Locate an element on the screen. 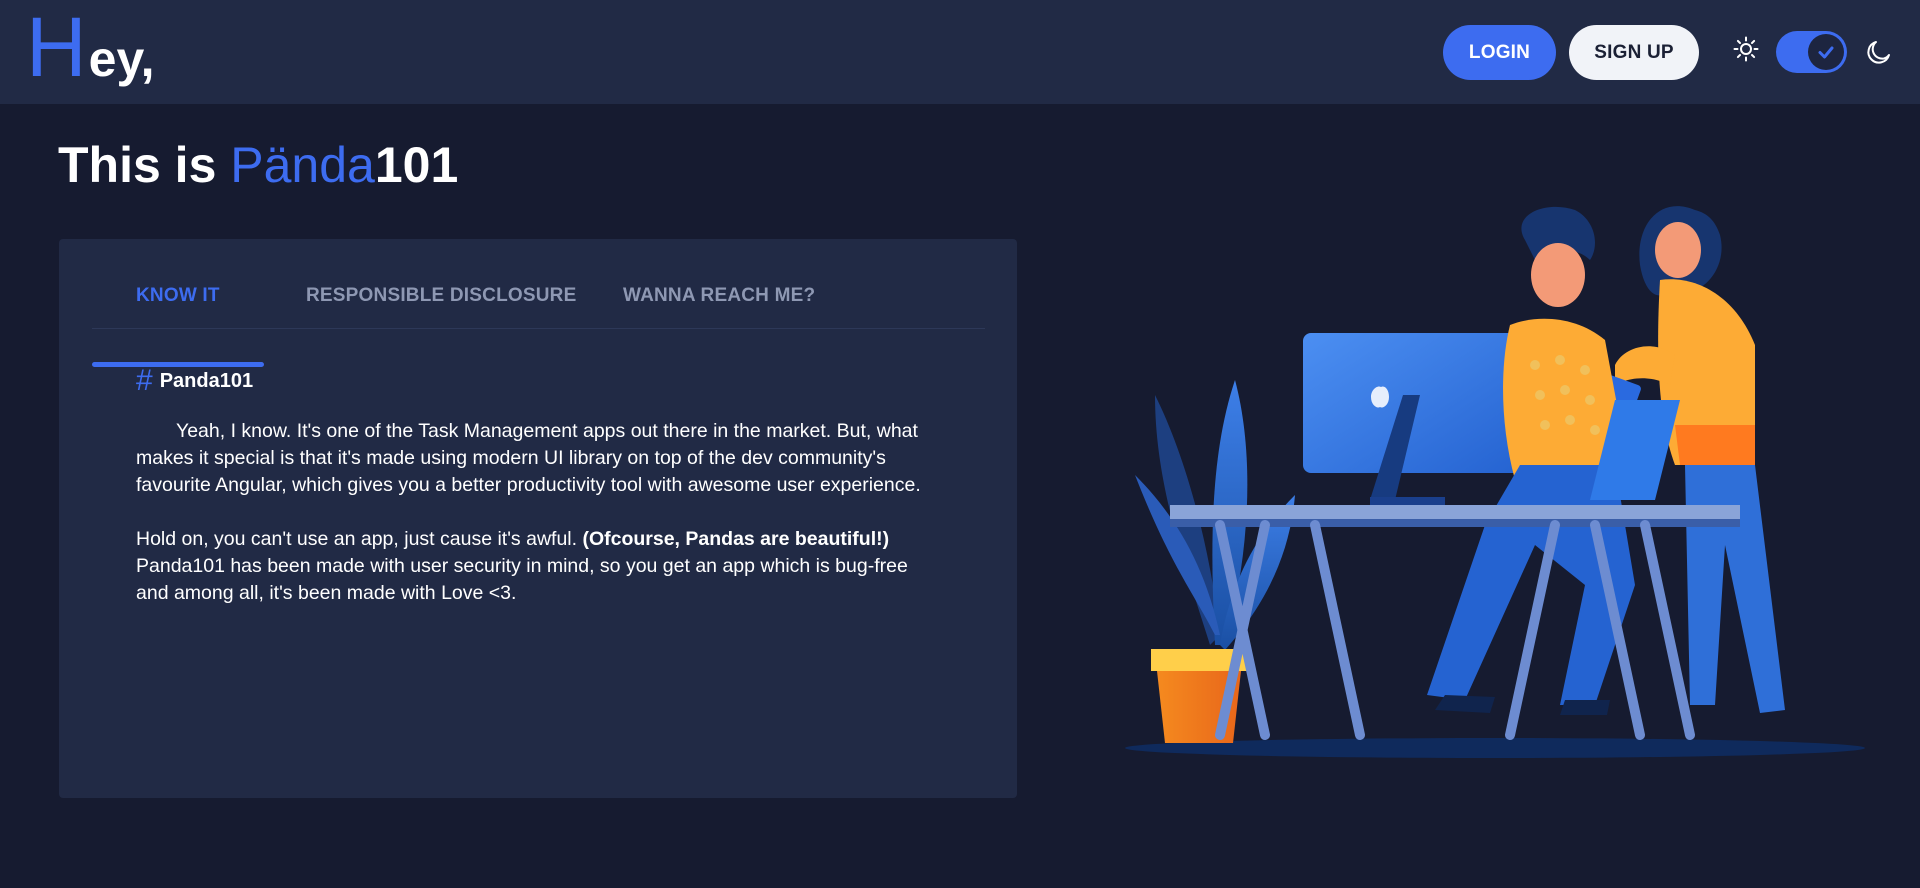 The image size is (1920, 888). toggle-knob is located at coordinates (1826, 52).